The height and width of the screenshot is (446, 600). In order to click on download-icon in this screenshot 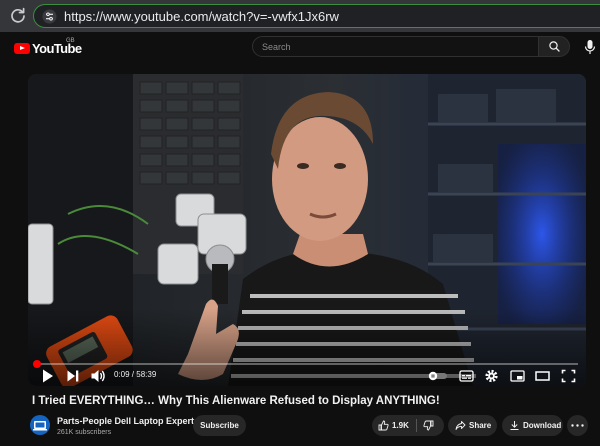, I will do `click(514, 425)`.